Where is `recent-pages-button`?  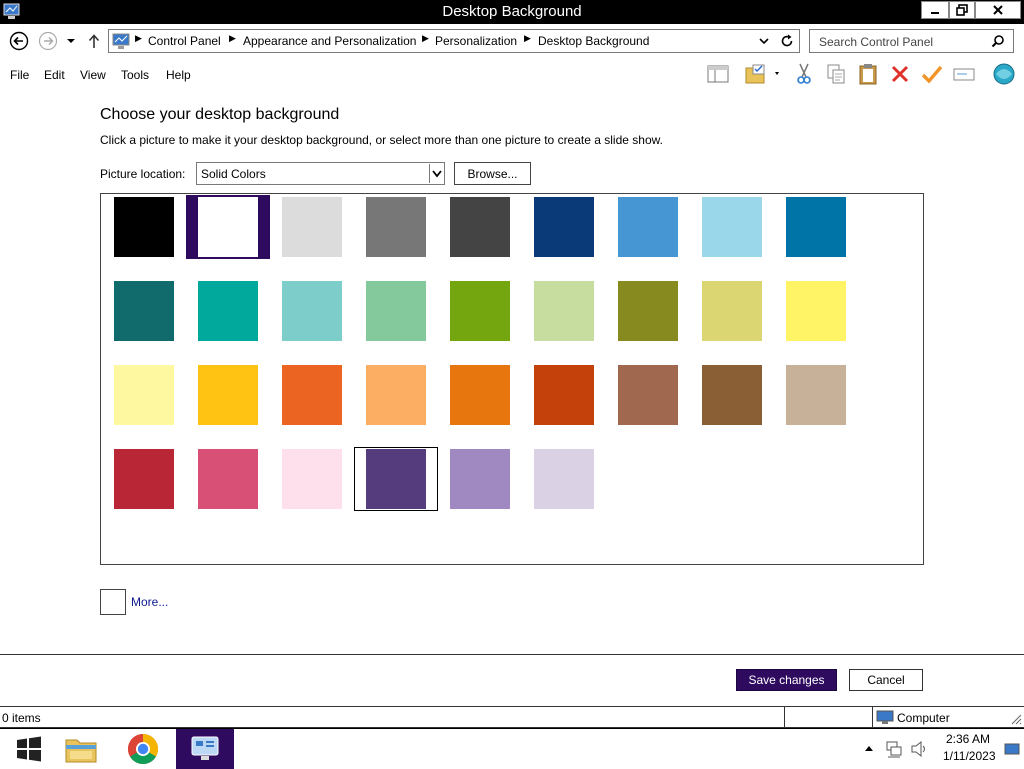 recent-pages-button is located at coordinates (71, 41).